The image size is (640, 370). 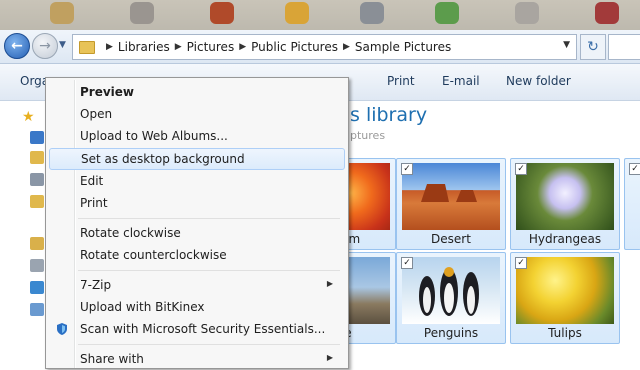 What do you see at coordinates (37, 287) in the screenshot?
I see `music-nav-icon` at bounding box center [37, 287].